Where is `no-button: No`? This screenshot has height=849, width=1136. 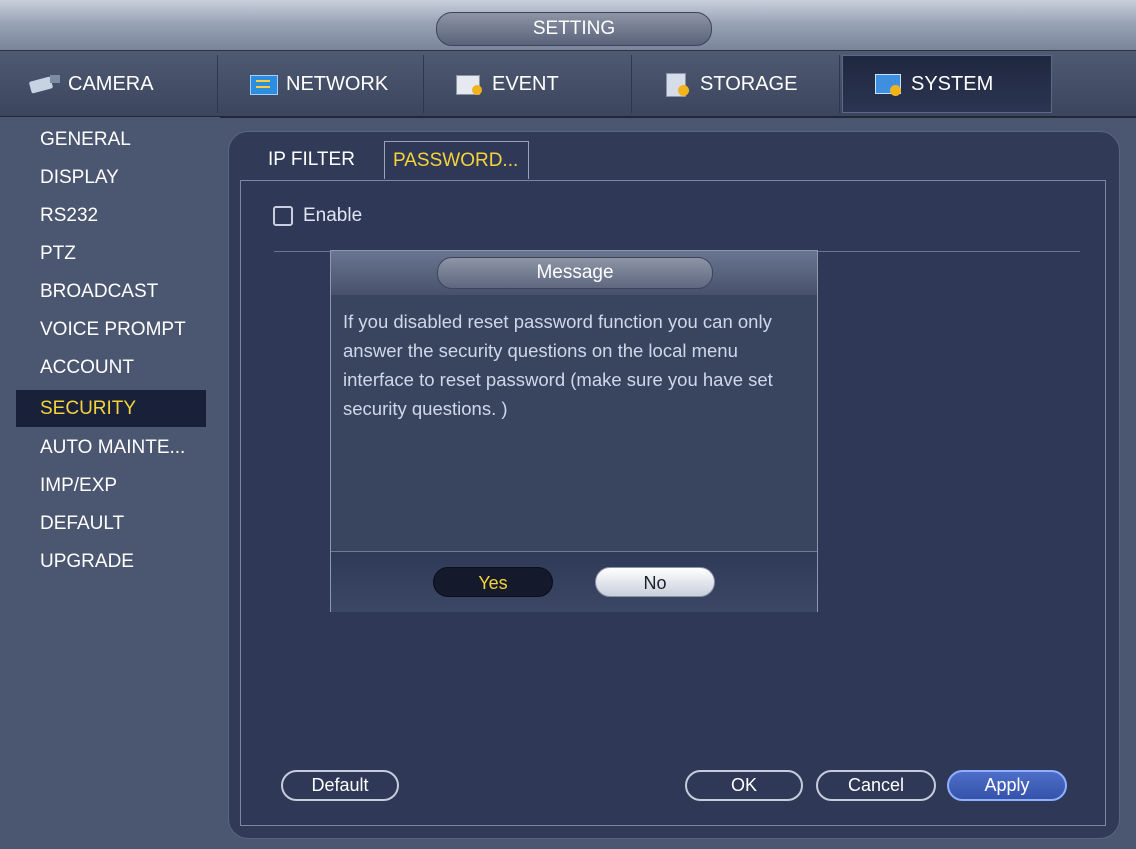 no-button: No is located at coordinates (655, 582).